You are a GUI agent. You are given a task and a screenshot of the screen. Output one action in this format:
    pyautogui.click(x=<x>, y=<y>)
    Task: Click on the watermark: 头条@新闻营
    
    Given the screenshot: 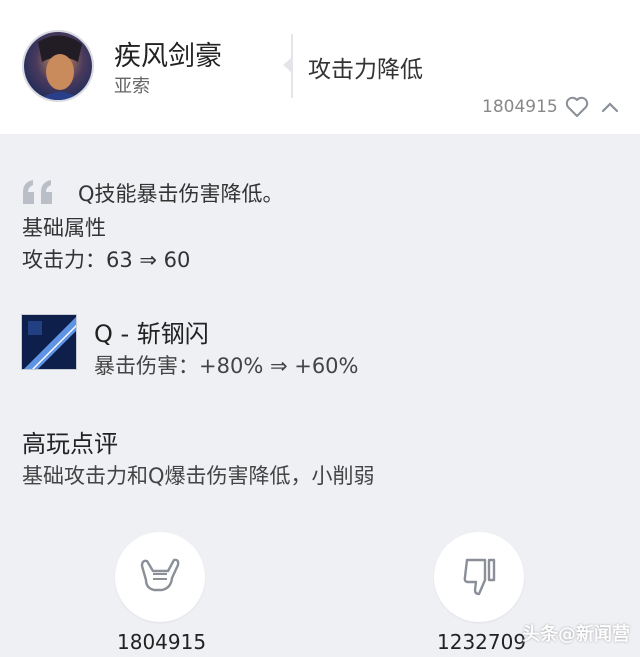 What is the action you would take?
    pyautogui.click(x=576, y=634)
    